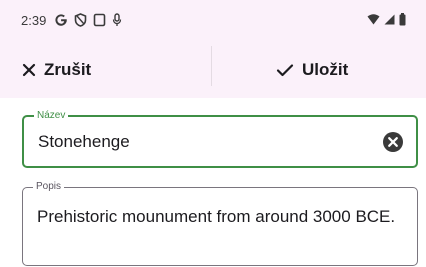 This screenshot has height=267, width=426. I want to click on status-left-icons, so click(88, 20).